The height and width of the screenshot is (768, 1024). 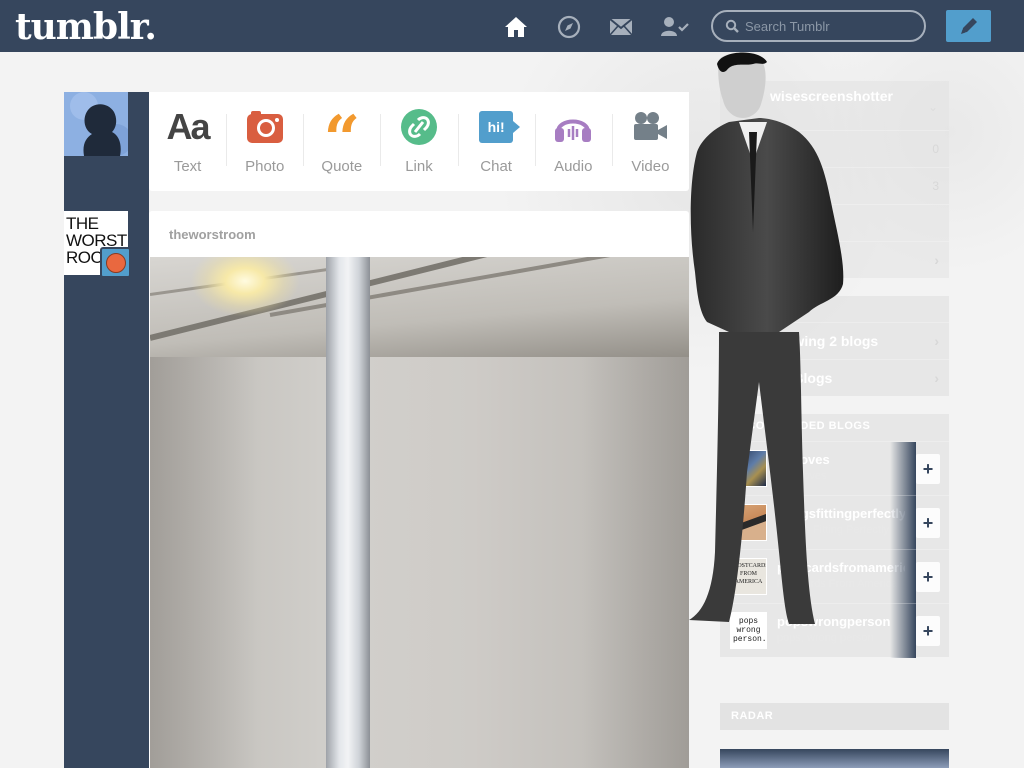 What do you see at coordinates (651, 126) in the screenshot?
I see `video-icon` at bounding box center [651, 126].